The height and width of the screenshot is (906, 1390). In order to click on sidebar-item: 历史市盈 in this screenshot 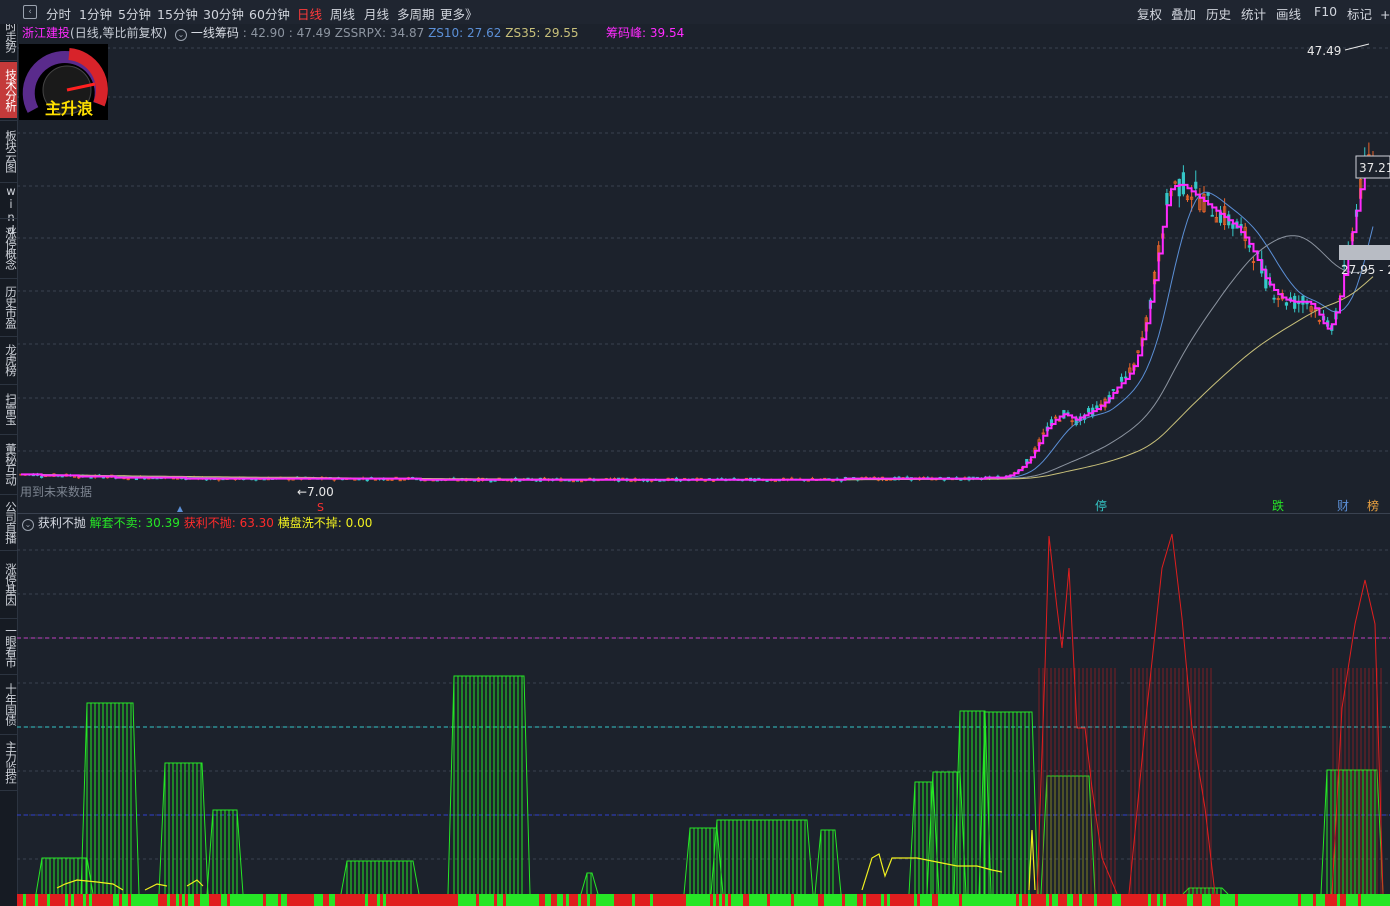, I will do `click(9, 307)`.